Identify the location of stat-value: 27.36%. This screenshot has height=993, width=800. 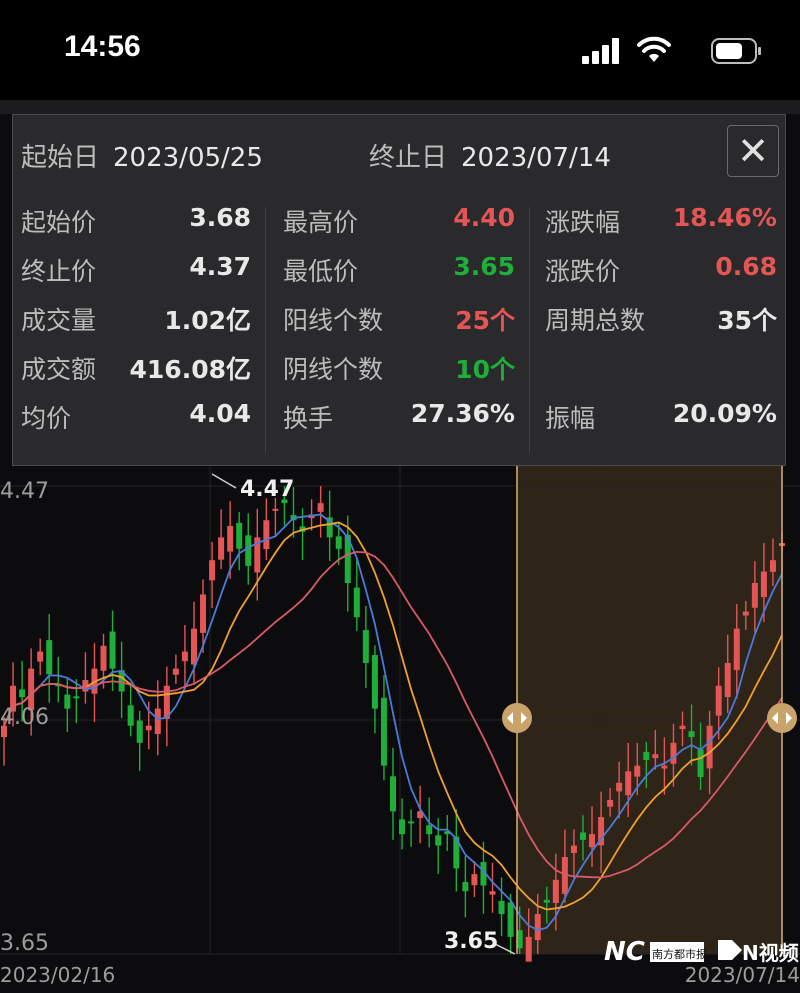
(462, 413).